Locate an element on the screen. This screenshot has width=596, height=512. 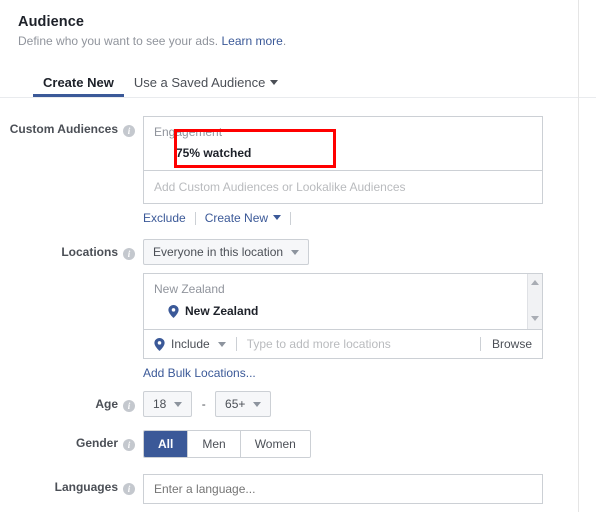
languages-label-text: Languages is located at coordinates (86, 487).